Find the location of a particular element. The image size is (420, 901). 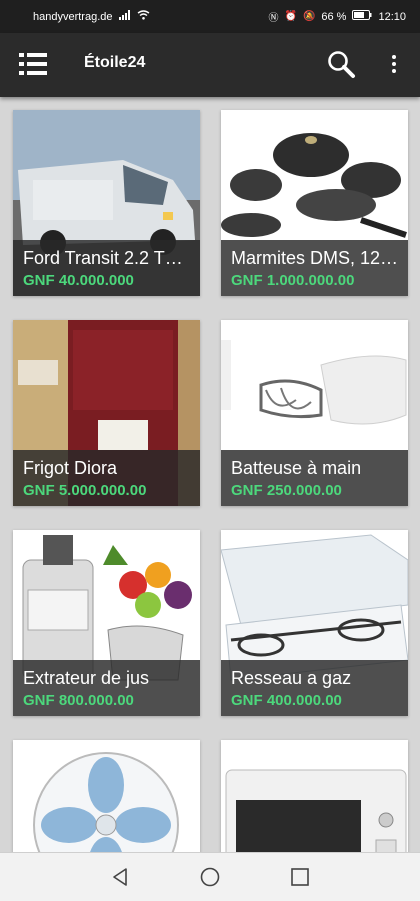

home-icon is located at coordinates (210, 877).